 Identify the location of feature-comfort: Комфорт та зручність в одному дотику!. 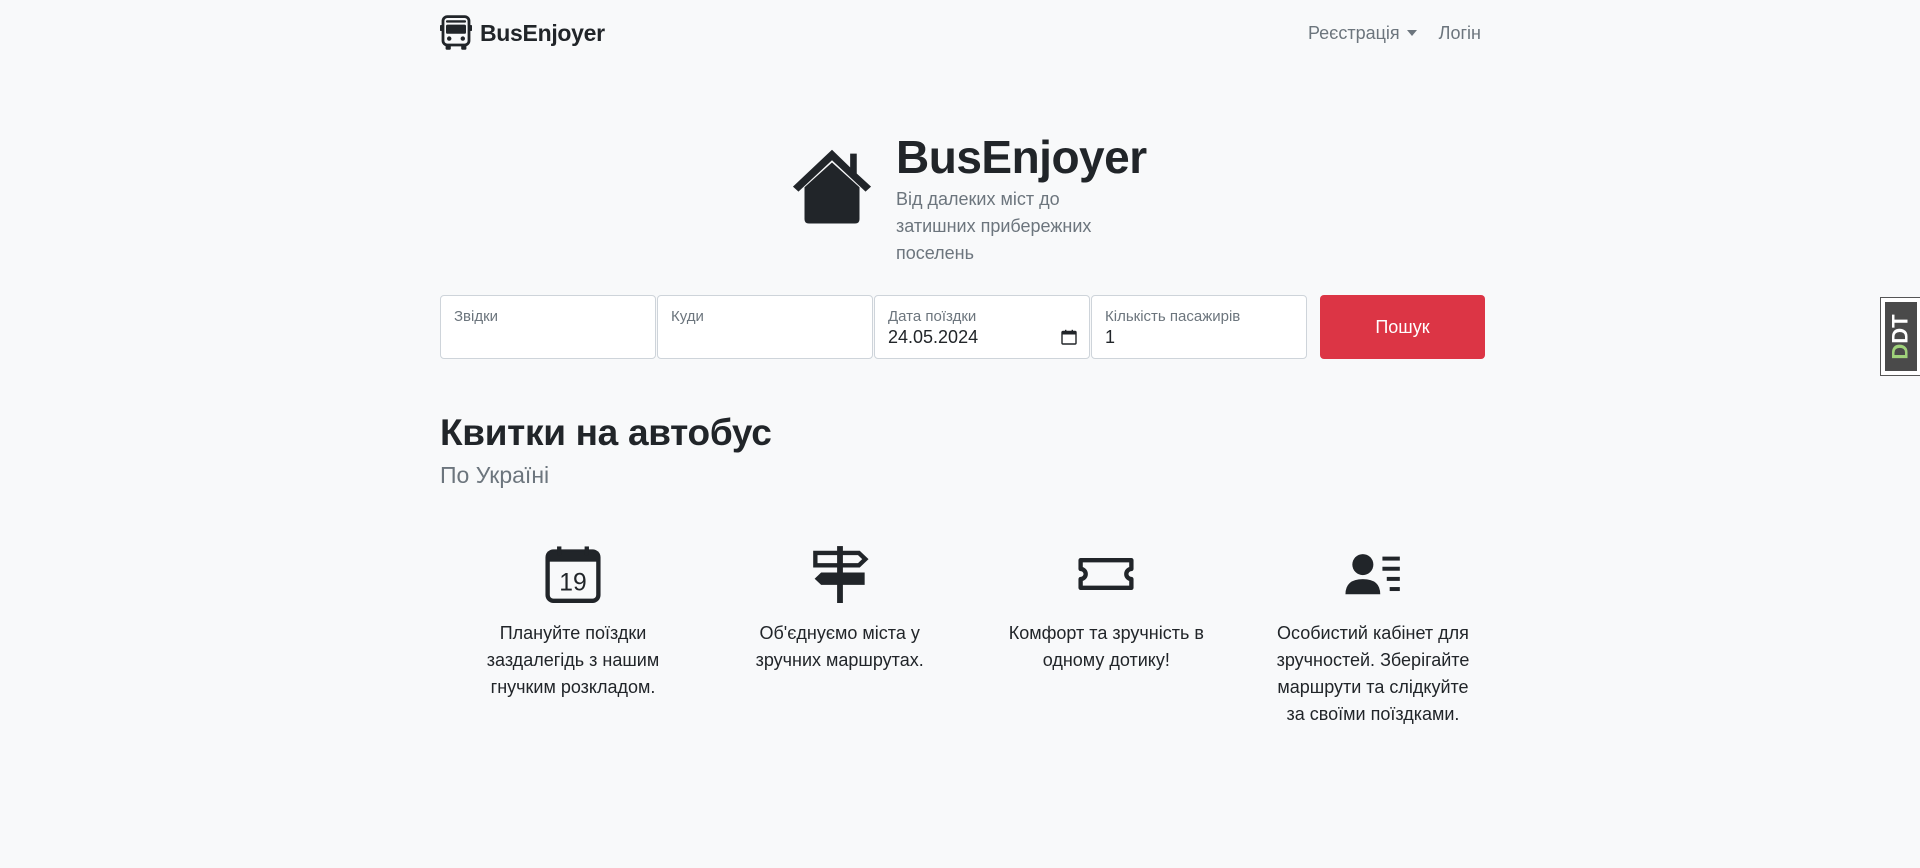
(1106, 636).